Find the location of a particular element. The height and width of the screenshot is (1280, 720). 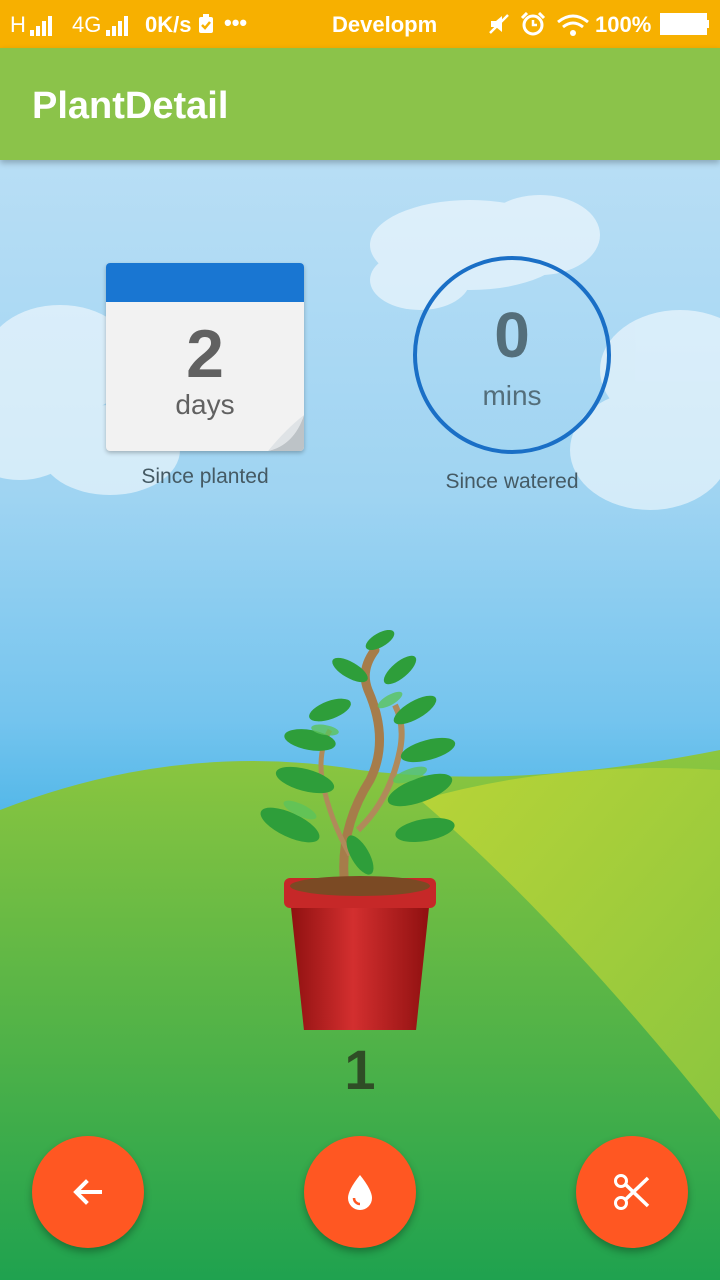

app-bar: PlantDetail is located at coordinates (360, 104).